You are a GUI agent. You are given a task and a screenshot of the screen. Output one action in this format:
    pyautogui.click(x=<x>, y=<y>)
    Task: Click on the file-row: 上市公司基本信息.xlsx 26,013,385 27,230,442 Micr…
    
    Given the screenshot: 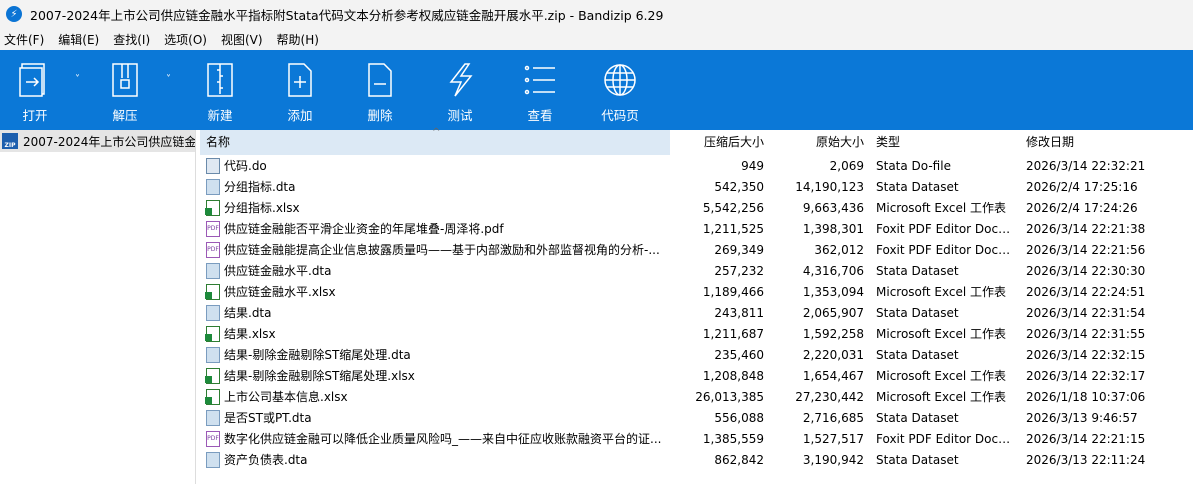 What is the action you would take?
    pyautogui.click(x=696, y=396)
    